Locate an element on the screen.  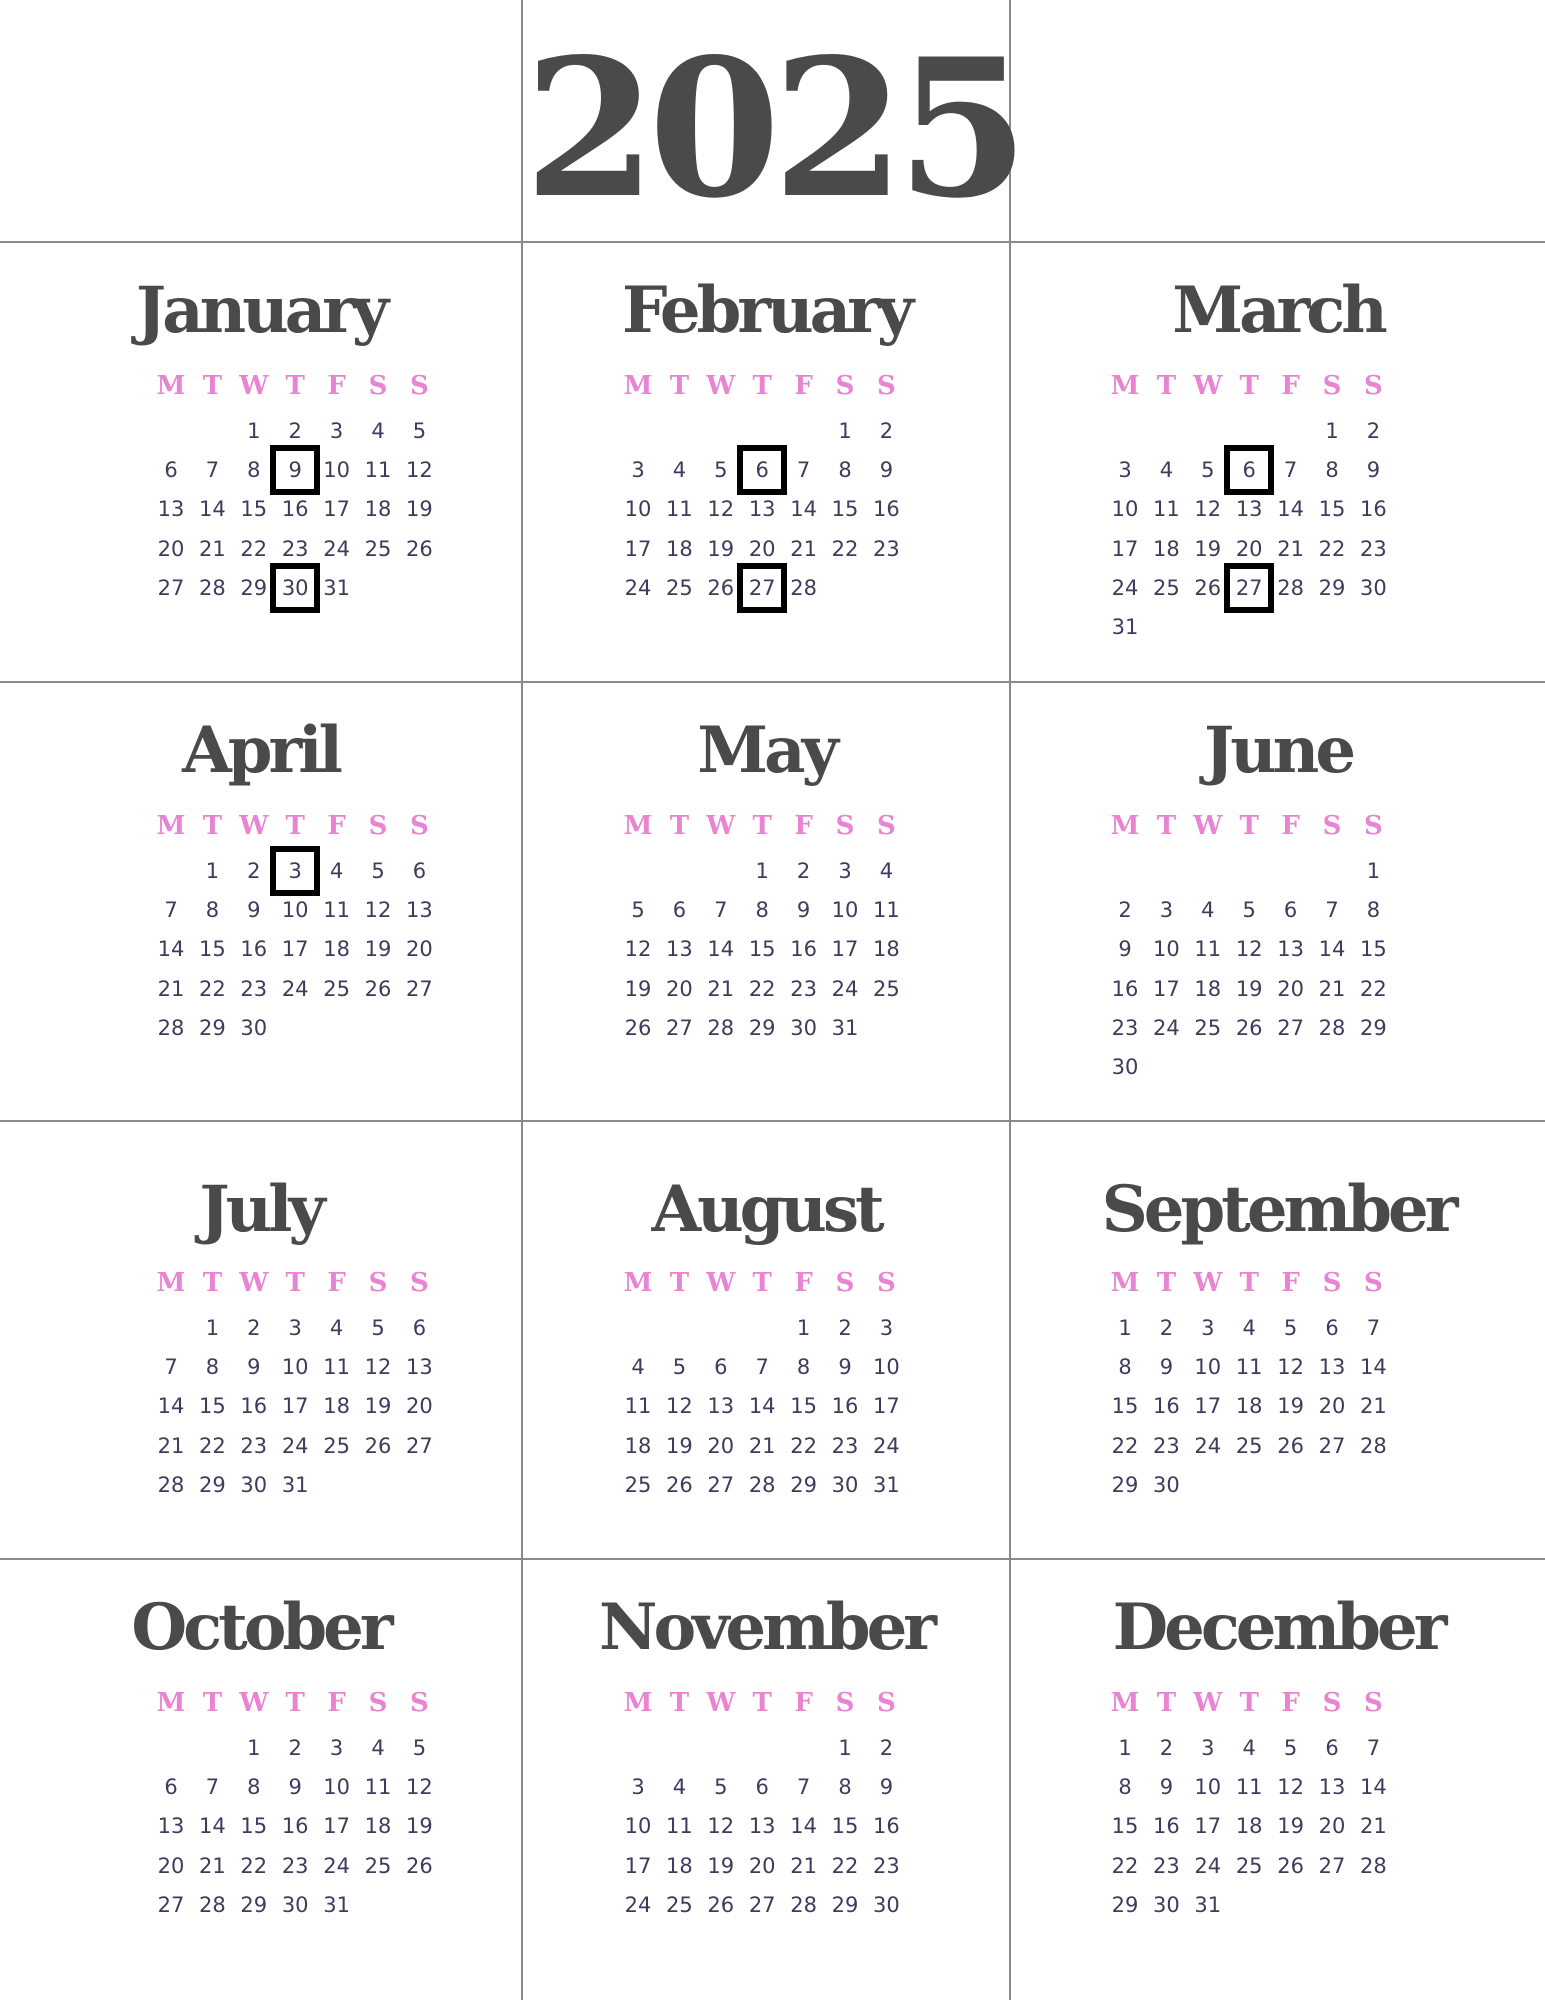
month-title: October is located at coordinates (262, 1627).